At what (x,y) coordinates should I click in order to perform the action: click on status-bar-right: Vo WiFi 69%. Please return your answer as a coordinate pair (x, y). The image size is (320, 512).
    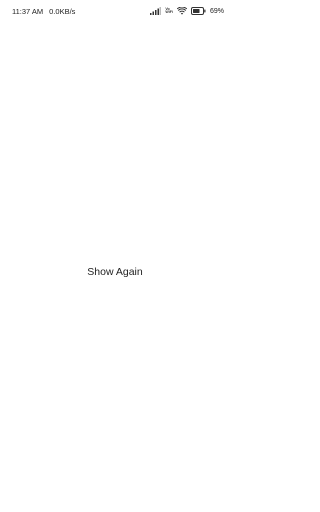
    Looking at the image, I should click on (187, 11).